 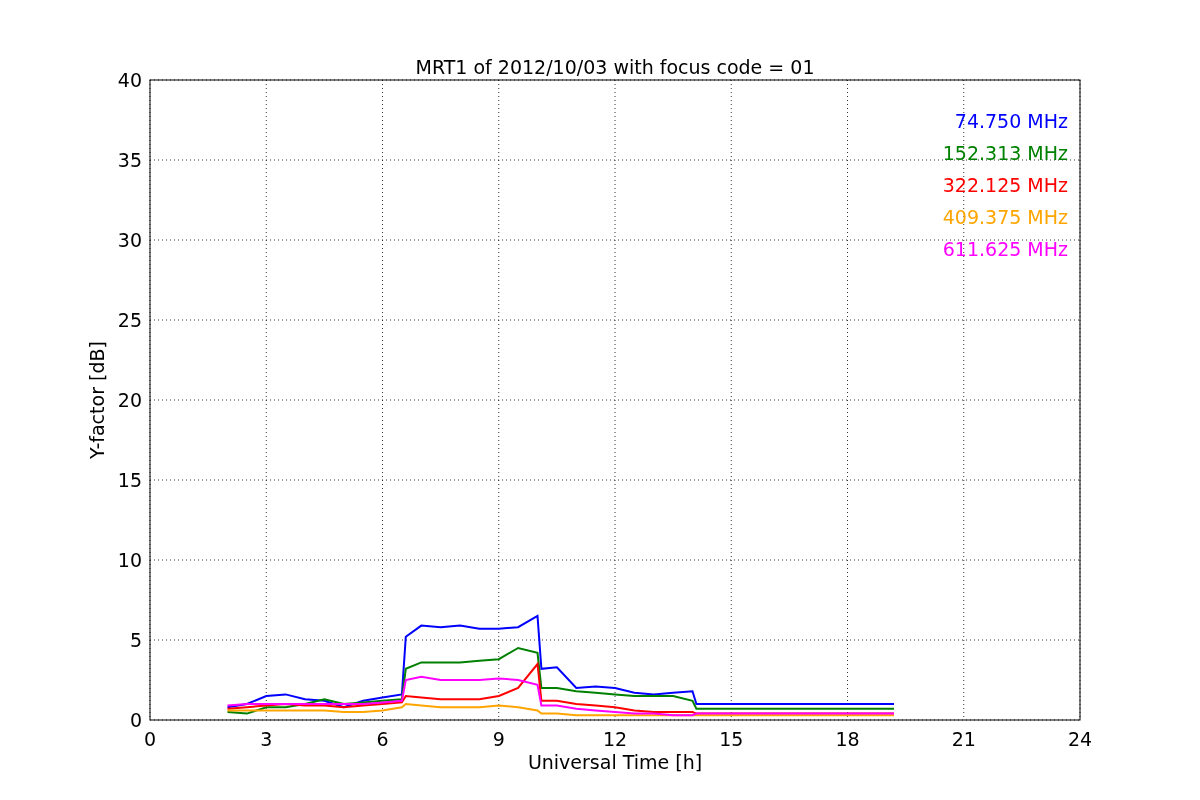 What do you see at coordinates (1005, 217) in the screenshot?
I see `legend-label: 409.375 MHz` at bounding box center [1005, 217].